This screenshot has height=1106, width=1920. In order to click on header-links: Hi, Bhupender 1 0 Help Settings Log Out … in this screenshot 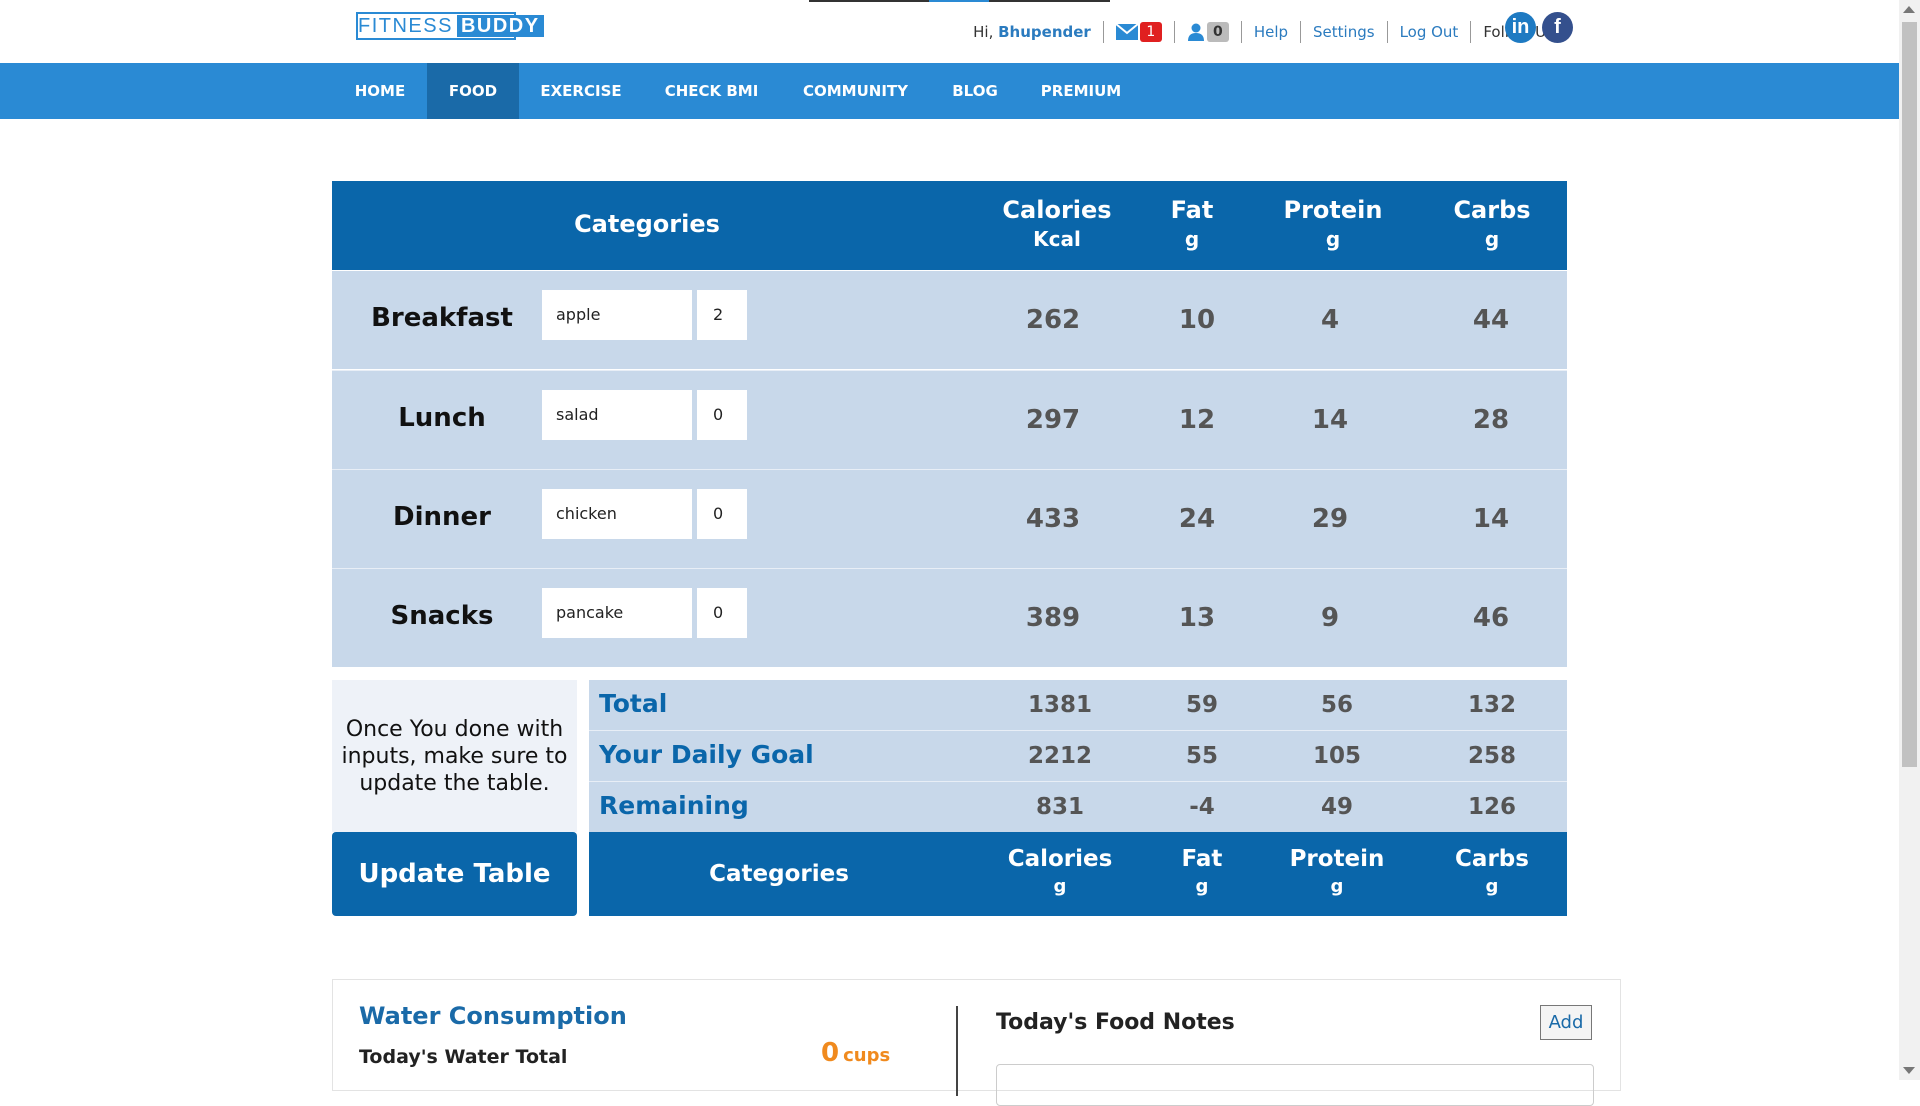, I will do `click(1266, 32)`.